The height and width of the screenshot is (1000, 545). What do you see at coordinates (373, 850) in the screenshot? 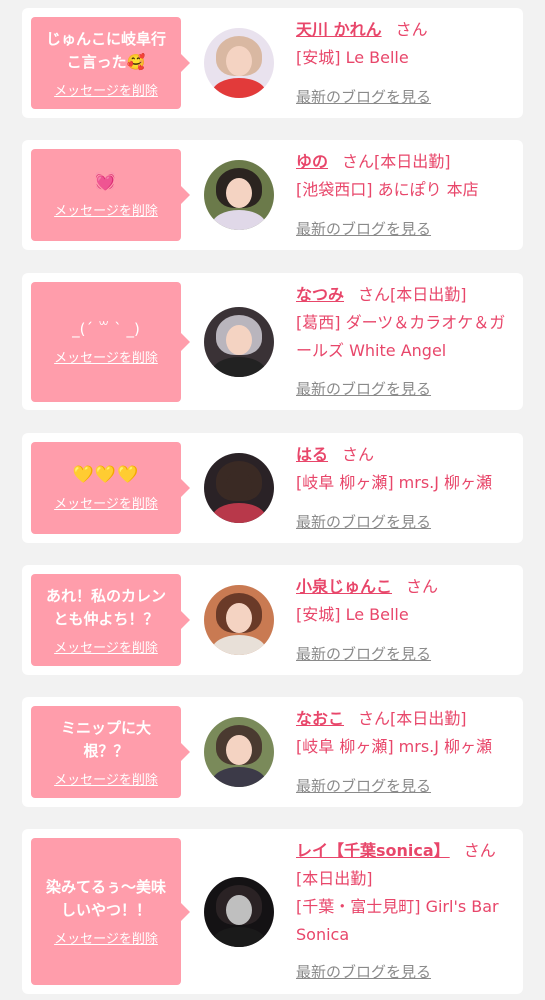
I see `user-name-link: レイ【千葉sonica】` at bounding box center [373, 850].